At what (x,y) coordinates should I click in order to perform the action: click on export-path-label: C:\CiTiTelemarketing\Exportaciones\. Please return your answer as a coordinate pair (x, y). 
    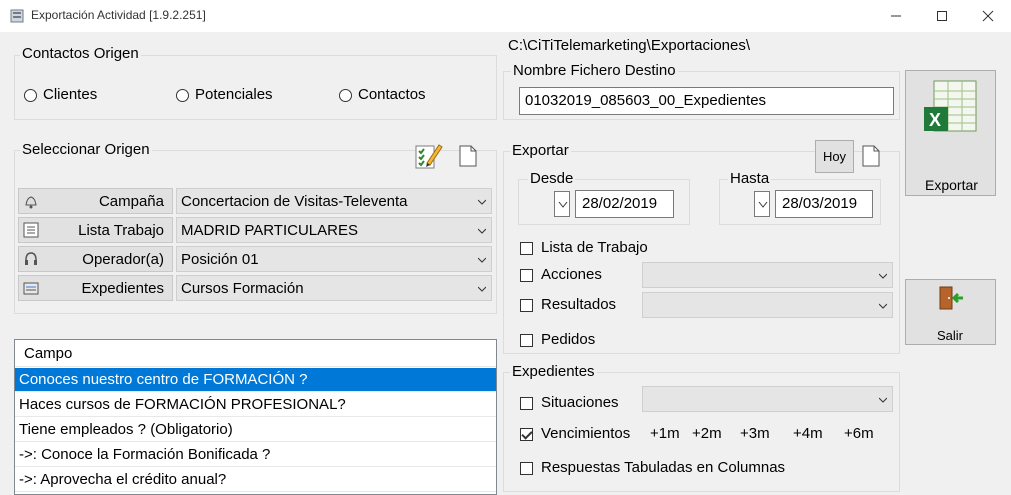
    Looking at the image, I should click on (629, 45).